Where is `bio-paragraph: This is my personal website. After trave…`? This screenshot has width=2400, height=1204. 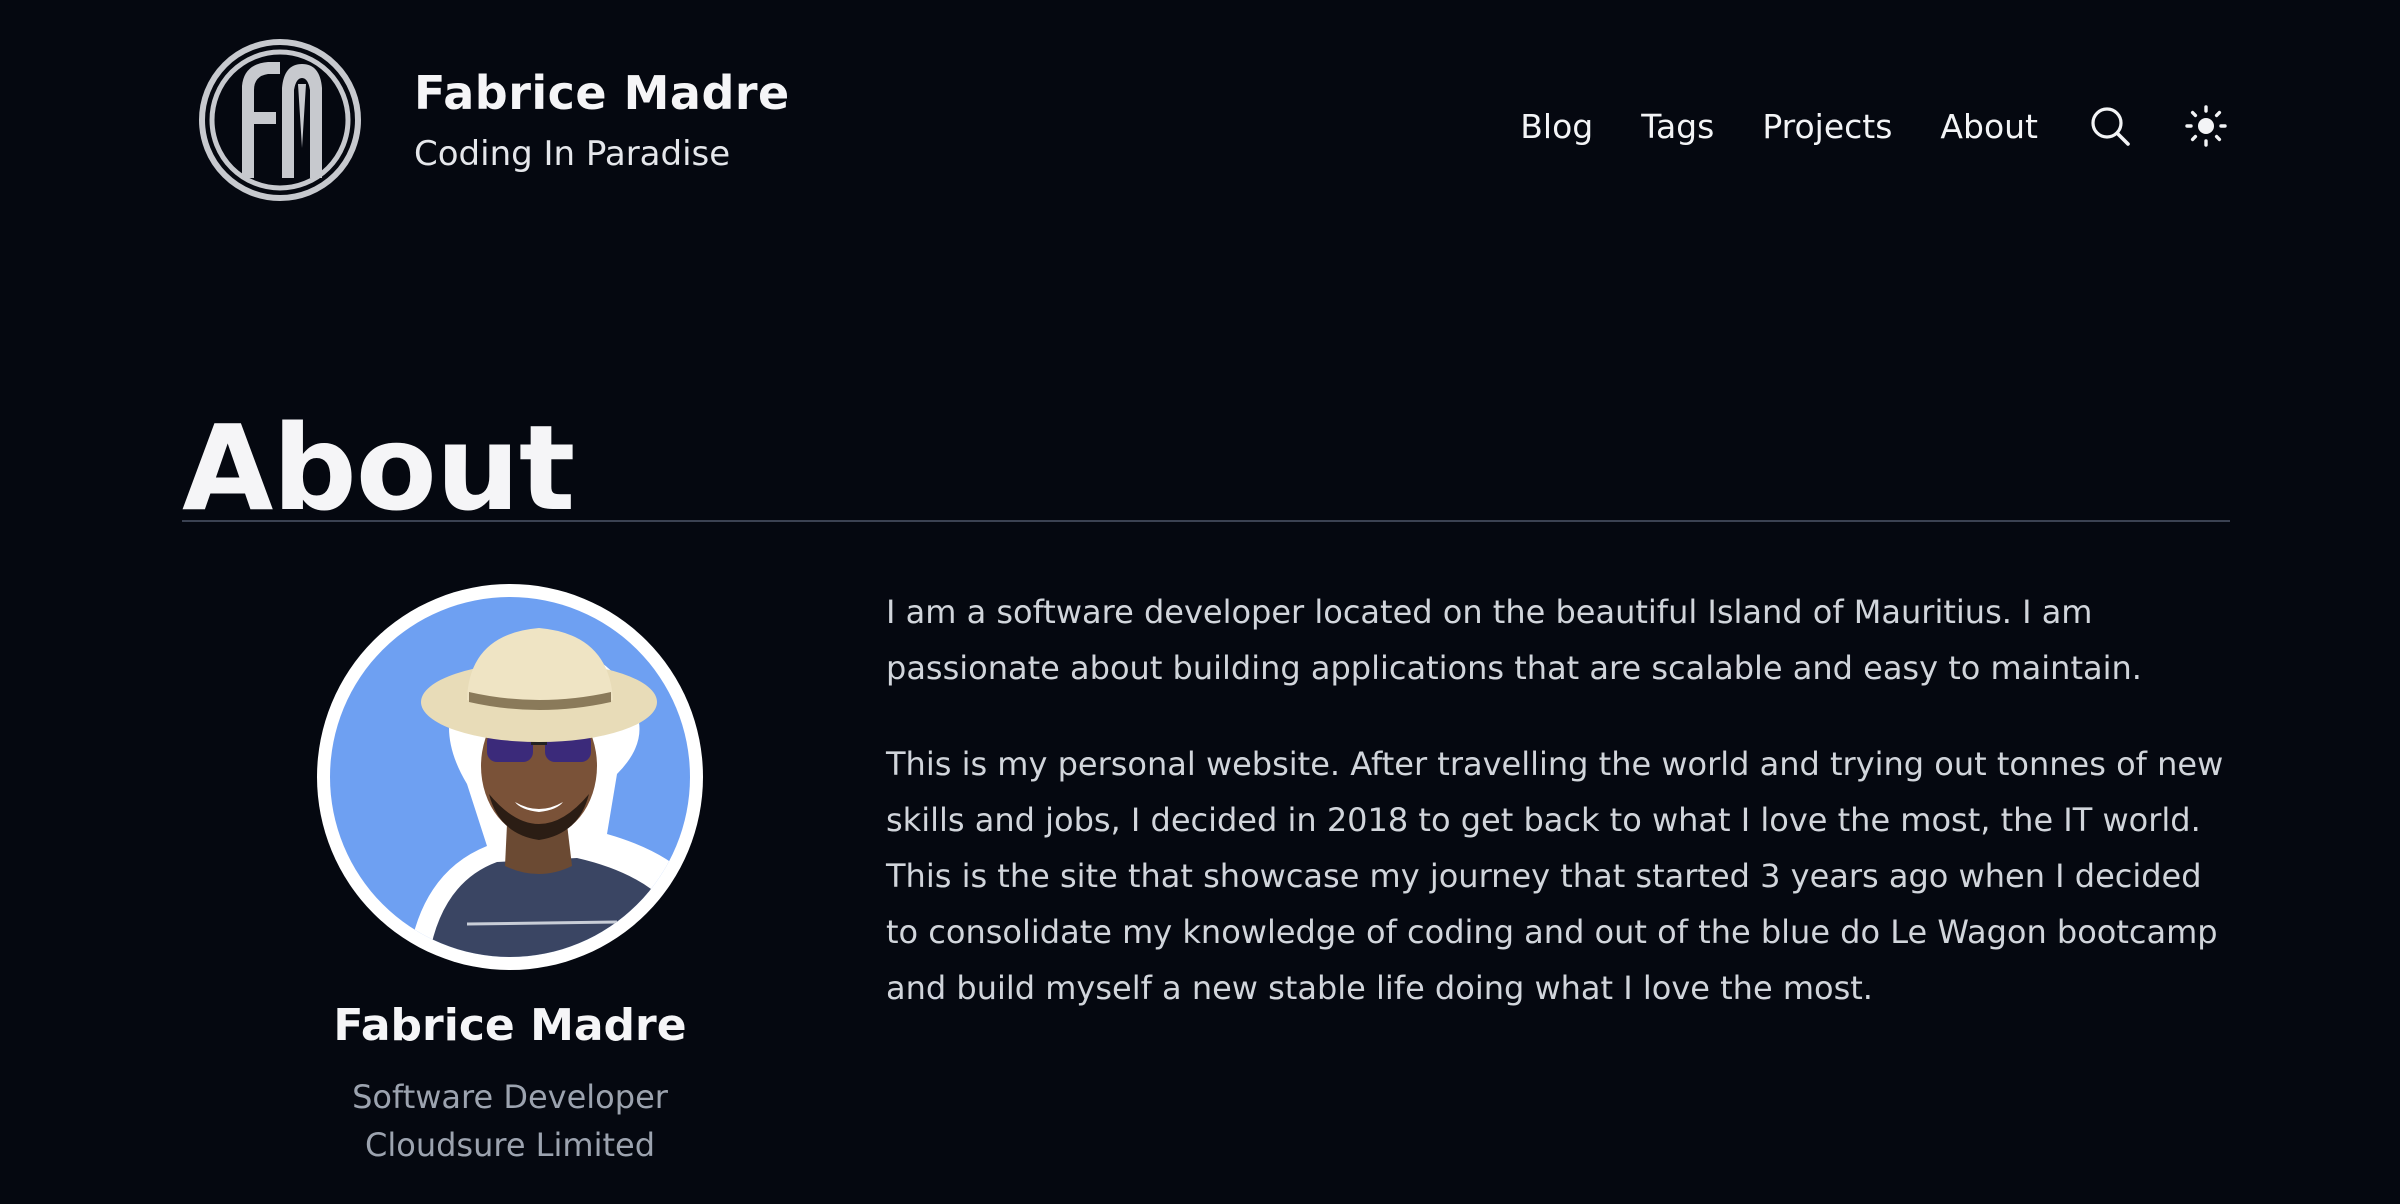 bio-paragraph: This is my personal website. After trave… is located at coordinates (1555, 876).